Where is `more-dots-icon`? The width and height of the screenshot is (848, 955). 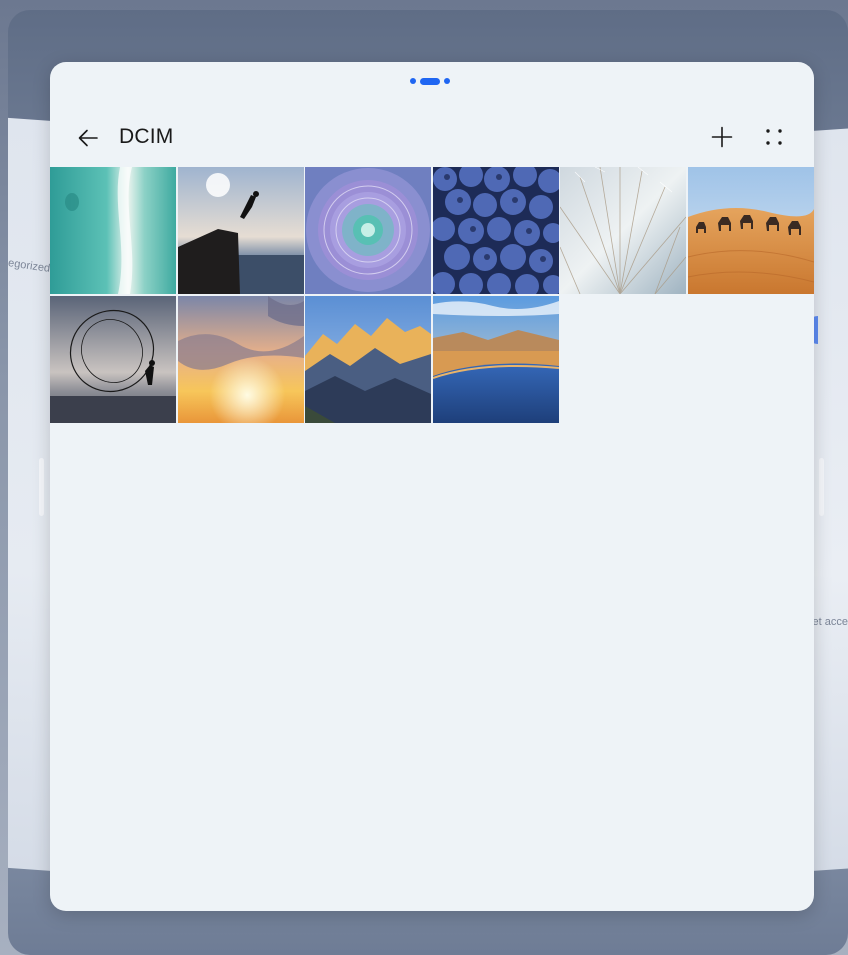 more-dots-icon is located at coordinates (774, 137).